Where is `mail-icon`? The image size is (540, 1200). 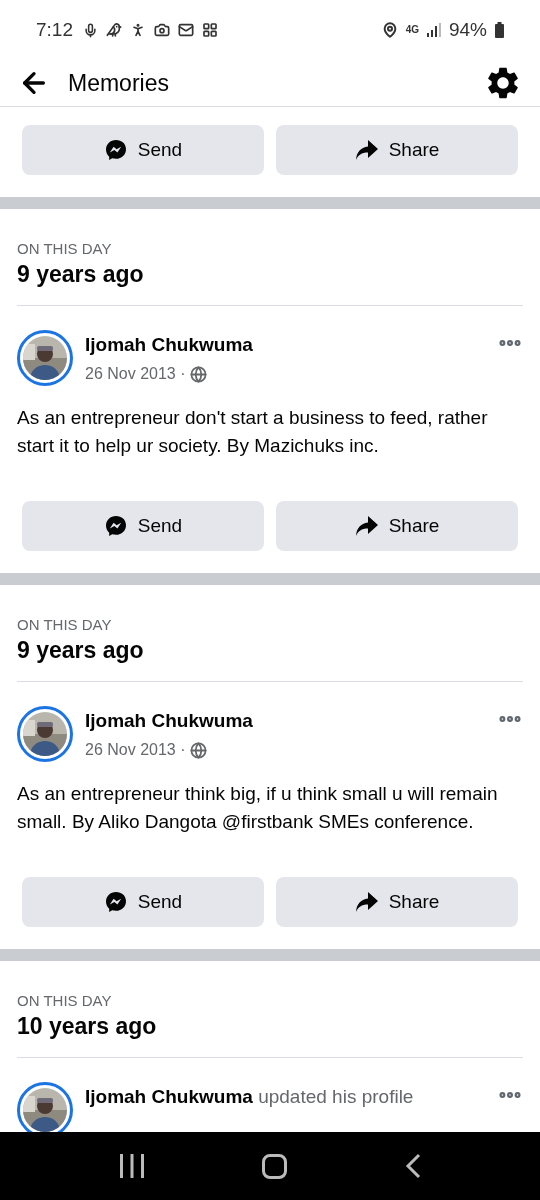
mail-icon is located at coordinates (186, 30).